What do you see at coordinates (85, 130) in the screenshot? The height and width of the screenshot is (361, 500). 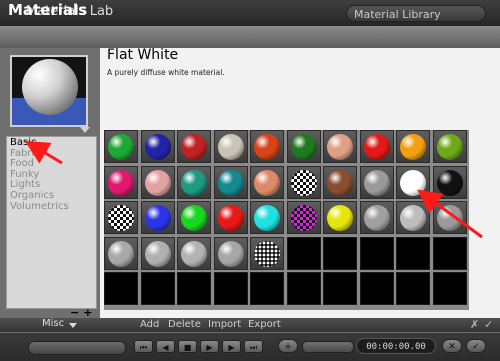 I see `preview-pointer` at bounding box center [85, 130].